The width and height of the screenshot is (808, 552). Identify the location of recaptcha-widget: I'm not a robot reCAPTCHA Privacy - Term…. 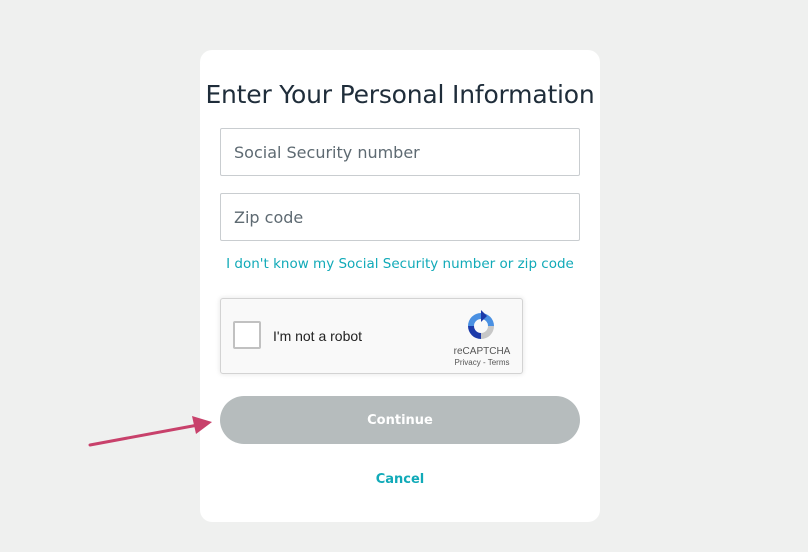
(371, 336).